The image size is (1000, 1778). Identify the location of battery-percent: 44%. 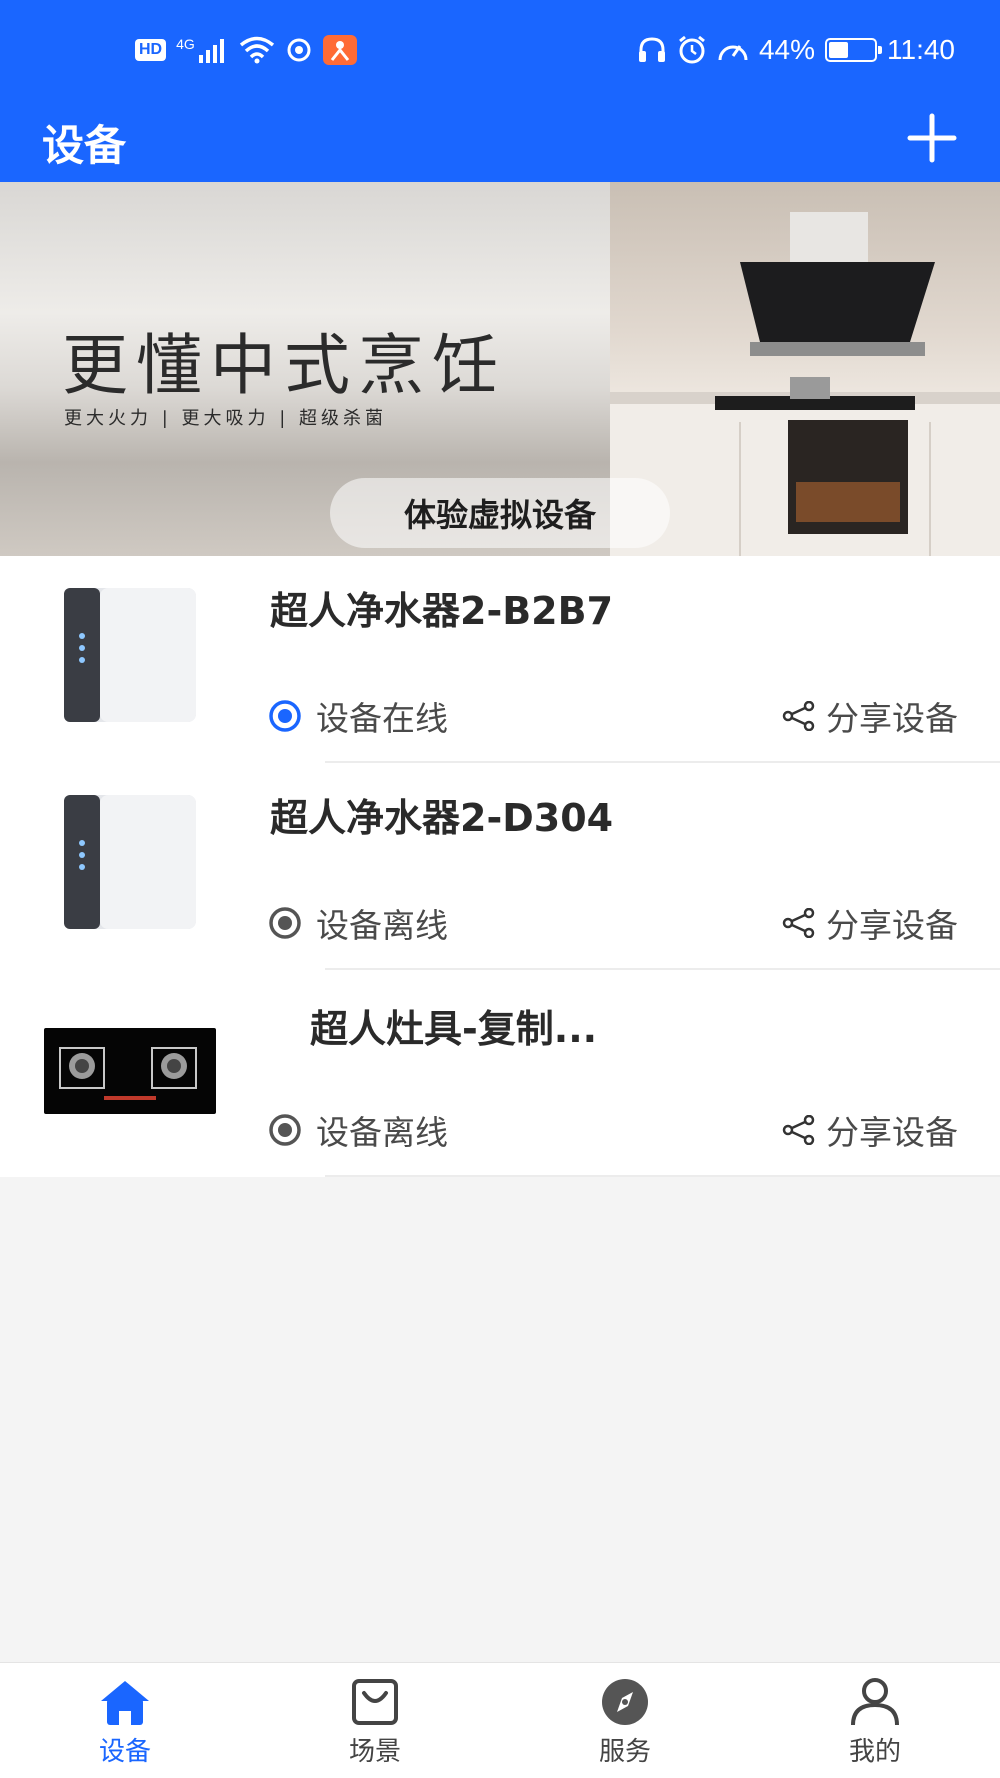
(786, 49).